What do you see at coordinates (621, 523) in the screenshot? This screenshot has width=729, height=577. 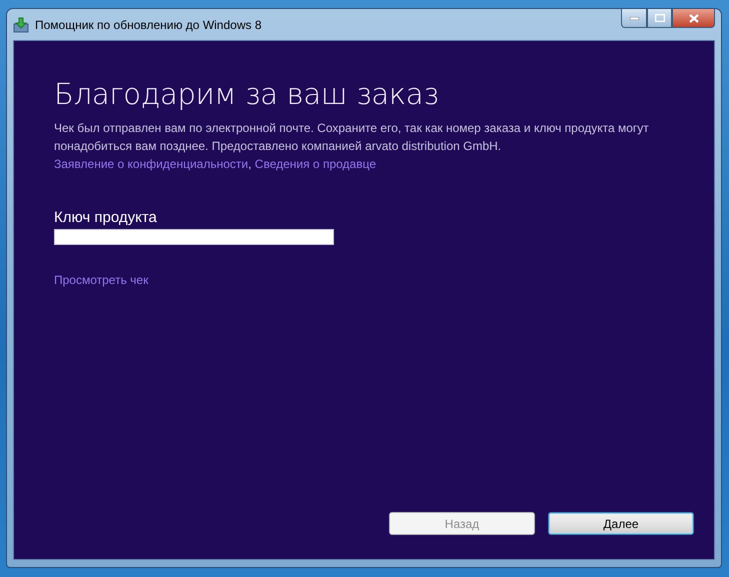 I see `next-button: Далее` at bounding box center [621, 523].